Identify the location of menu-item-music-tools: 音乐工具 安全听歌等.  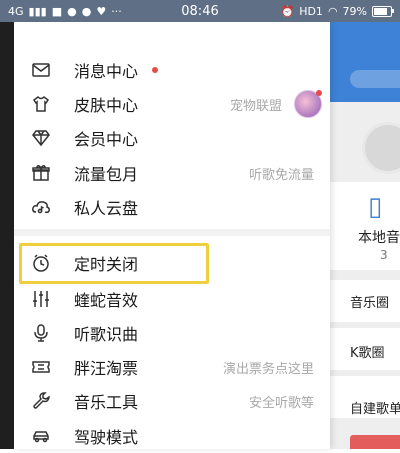
(172, 401).